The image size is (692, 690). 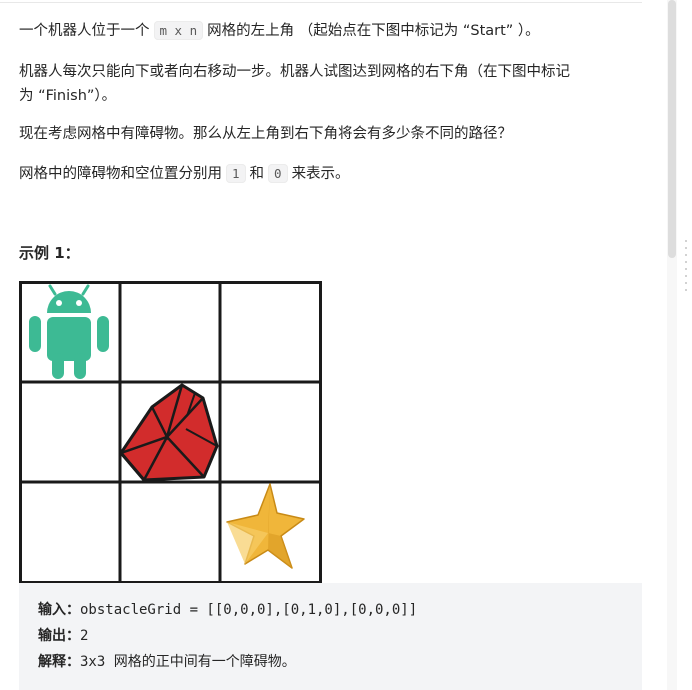 I want to click on example-output-line: 输出：2, so click(x=340, y=636).